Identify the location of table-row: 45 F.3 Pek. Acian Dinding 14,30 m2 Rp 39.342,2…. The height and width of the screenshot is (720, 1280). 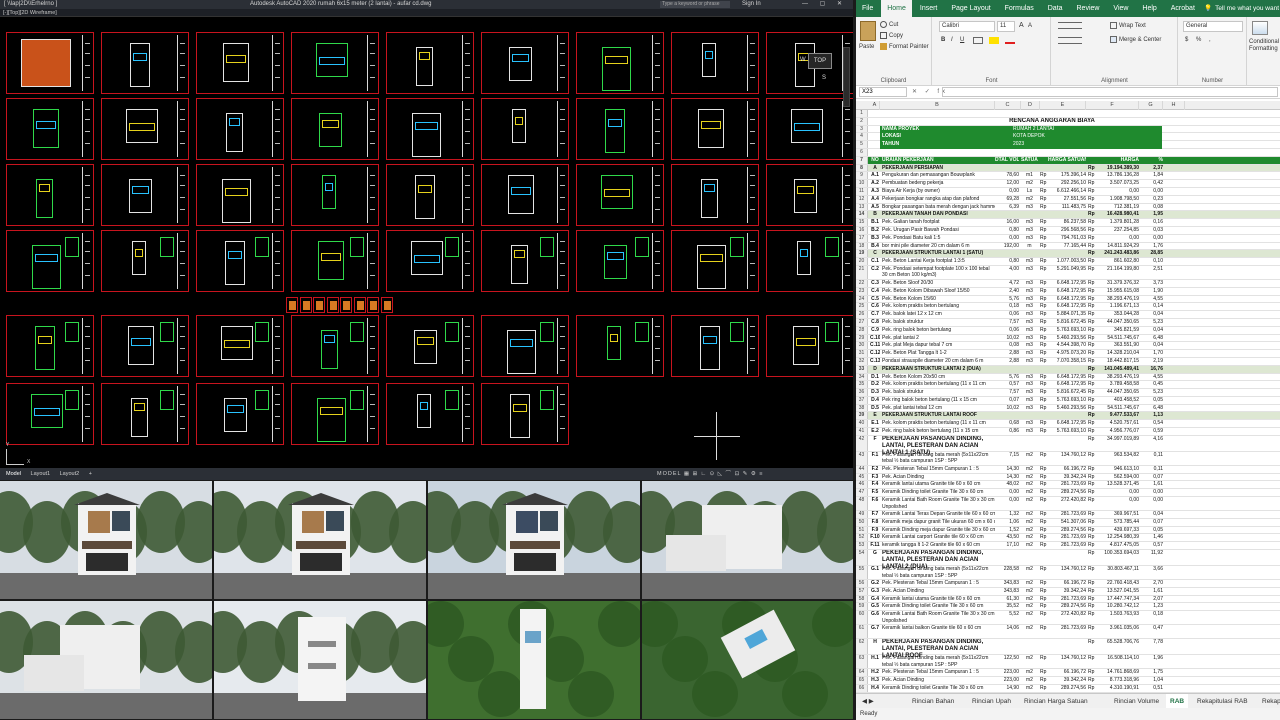
(1068, 477).